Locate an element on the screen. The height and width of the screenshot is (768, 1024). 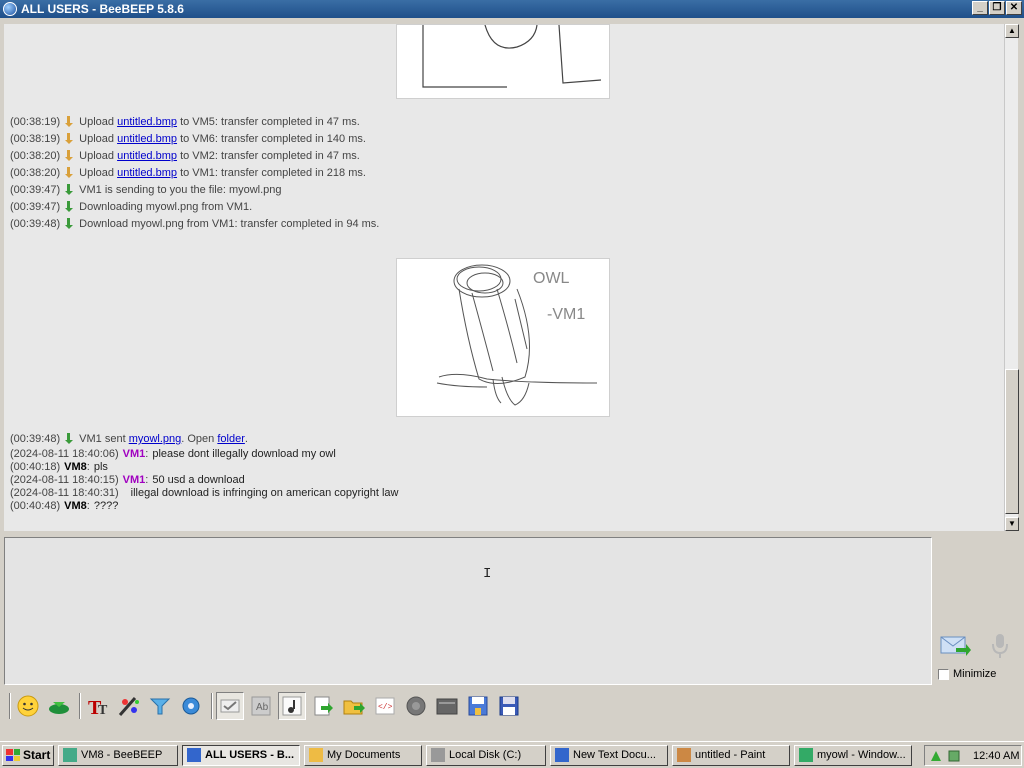
minimize-checkbox is located at coordinates (943, 674).